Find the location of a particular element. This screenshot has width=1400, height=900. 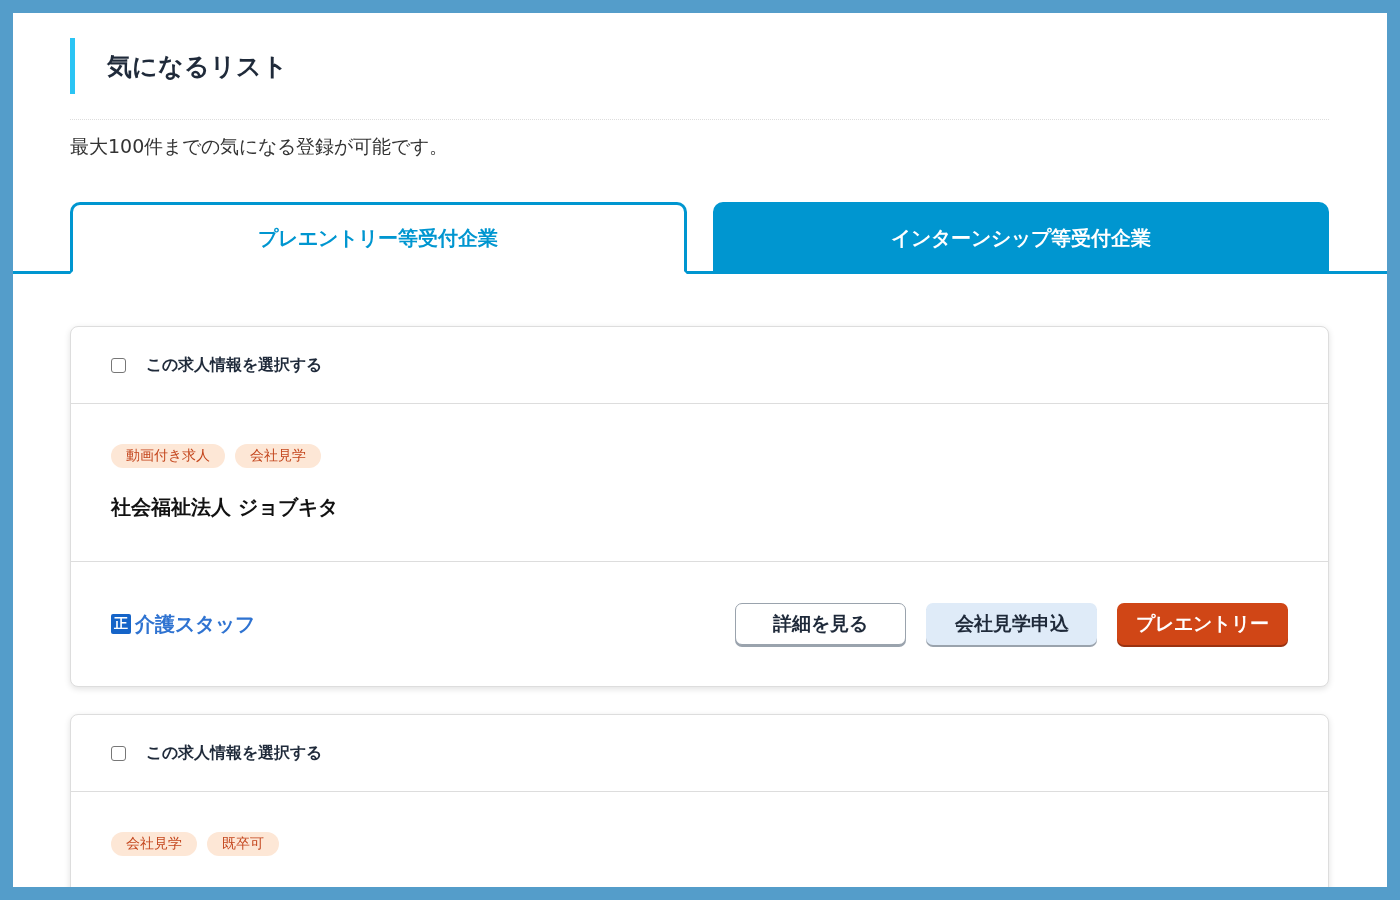

tag: 動画付き求人 is located at coordinates (168, 456).